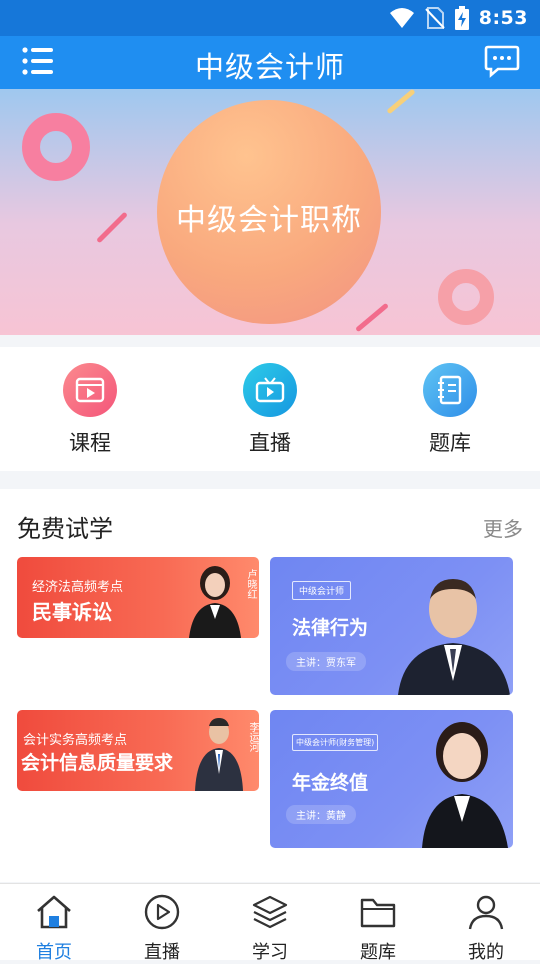  Describe the element at coordinates (330, 628) in the screenshot. I see `card-title: 法律行为` at that location.